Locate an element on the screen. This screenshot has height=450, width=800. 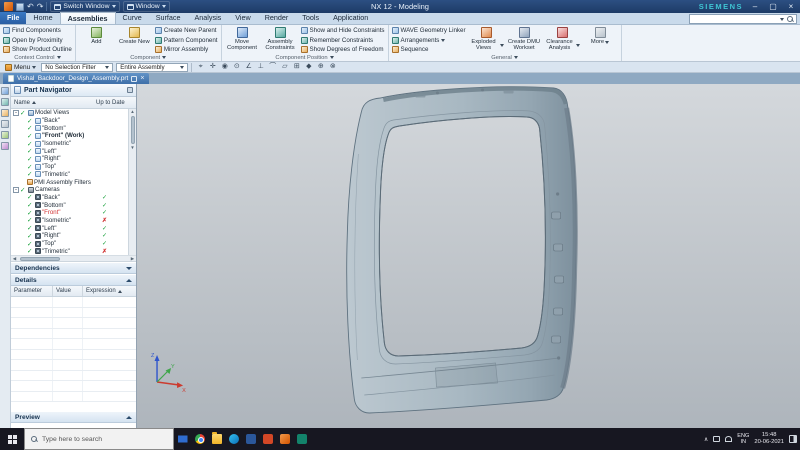
tree-item-camera: ✓ "Trimetric" ✗ is located at coordinates (69, 251).